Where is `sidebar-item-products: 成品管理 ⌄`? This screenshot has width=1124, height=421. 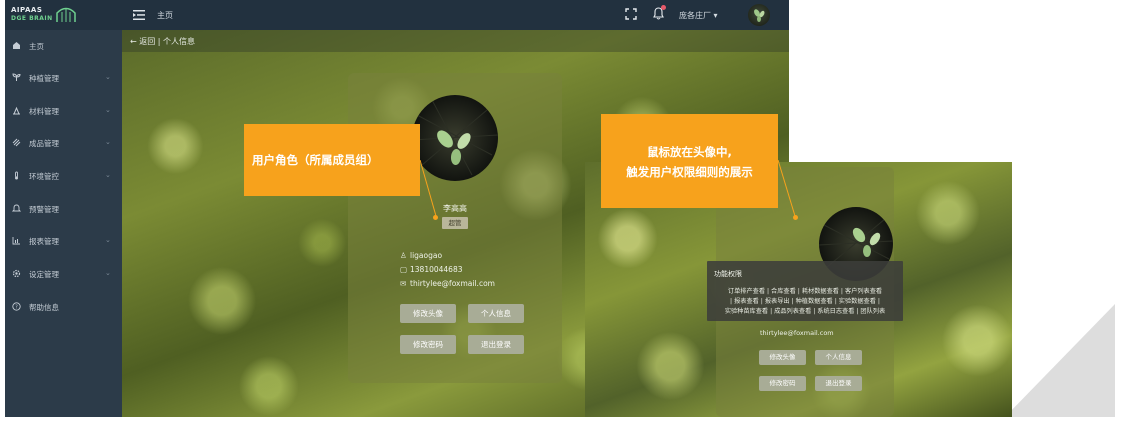 sidebar-item-products: 成品管理 ⌄ is located at coordinates (63, 143).